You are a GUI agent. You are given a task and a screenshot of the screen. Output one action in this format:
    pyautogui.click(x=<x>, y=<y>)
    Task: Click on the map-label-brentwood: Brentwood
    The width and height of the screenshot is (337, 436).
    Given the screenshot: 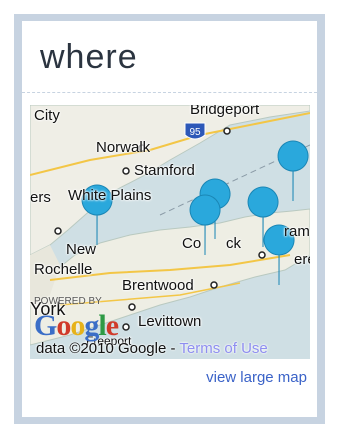 What is the action you would take?
    pyautogui.click(x=158, y=285)
    